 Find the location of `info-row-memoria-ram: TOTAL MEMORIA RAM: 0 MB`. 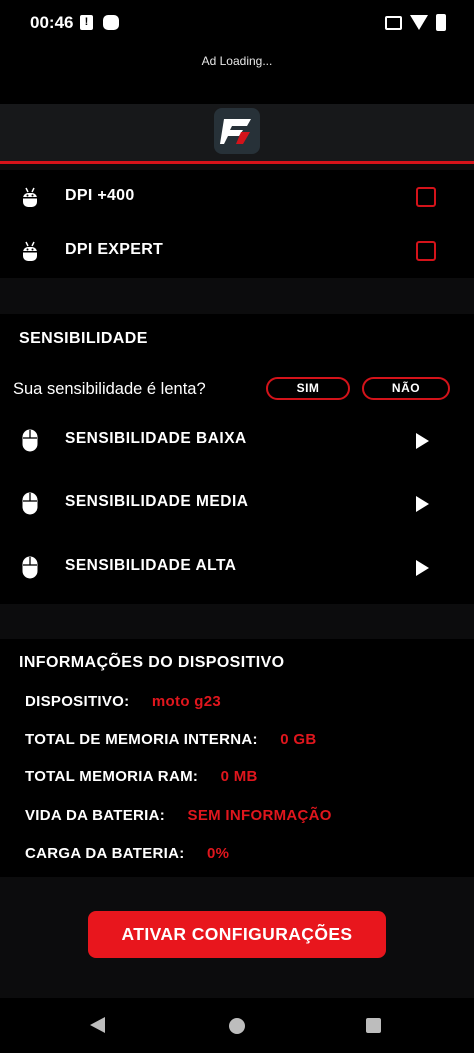

info-row-memoria-ram: TOTAL MEMORIA RAM: 0 MB is located at coordinates (141, 778).